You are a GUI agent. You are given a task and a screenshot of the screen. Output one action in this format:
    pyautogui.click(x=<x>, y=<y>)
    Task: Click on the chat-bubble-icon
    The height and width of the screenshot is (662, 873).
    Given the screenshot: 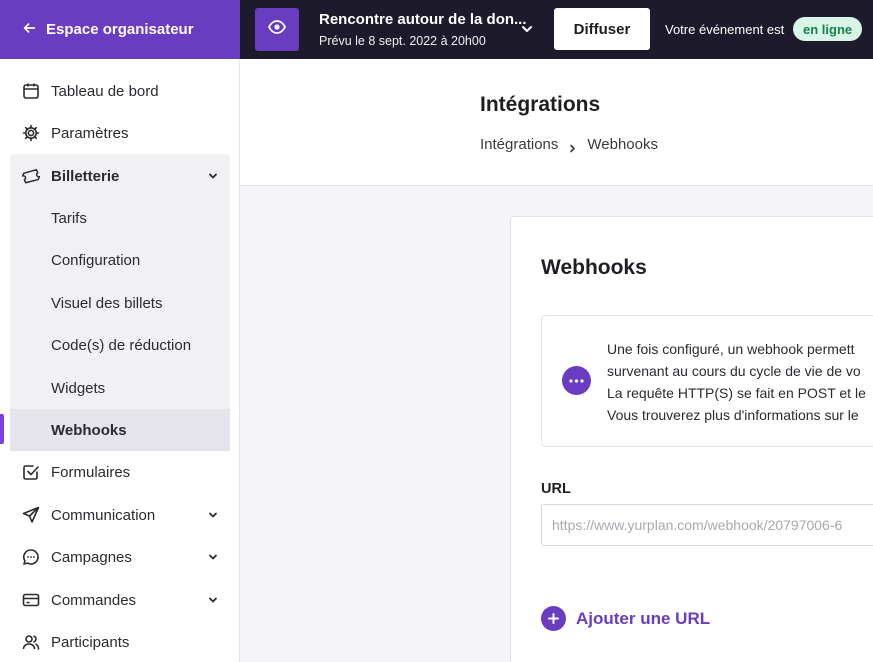 What is the action you would take?
    pyautogui.click(x=31, y=557)
    